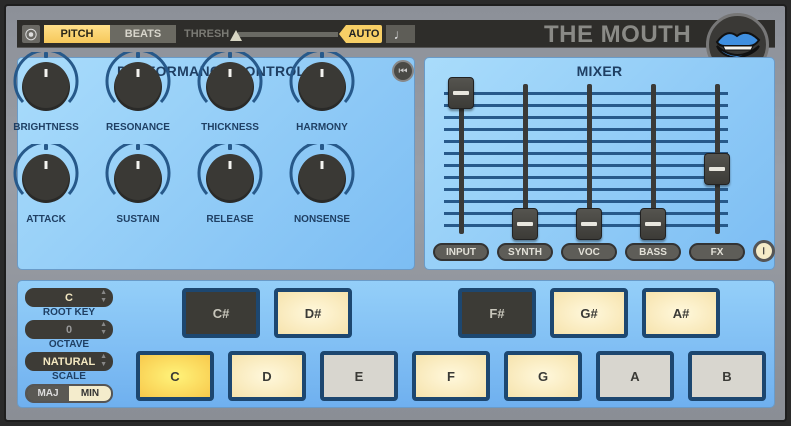 Image resolution: width=791 pixels, height=426 pixels. Describe the element at coordinates (69, 312) in the screenshot. I see `root-key-label: ROOT KEY` at that location.